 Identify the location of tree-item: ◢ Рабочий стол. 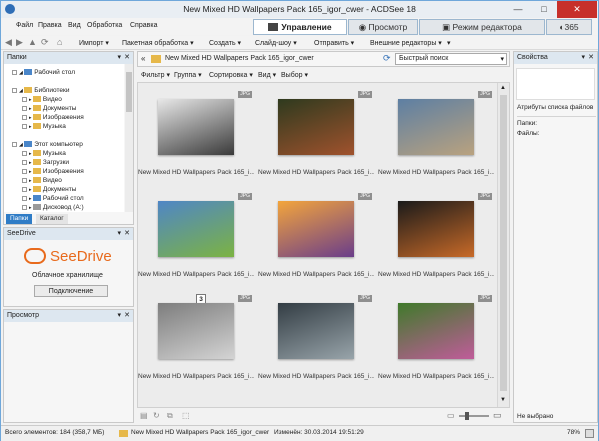
(39, 72).